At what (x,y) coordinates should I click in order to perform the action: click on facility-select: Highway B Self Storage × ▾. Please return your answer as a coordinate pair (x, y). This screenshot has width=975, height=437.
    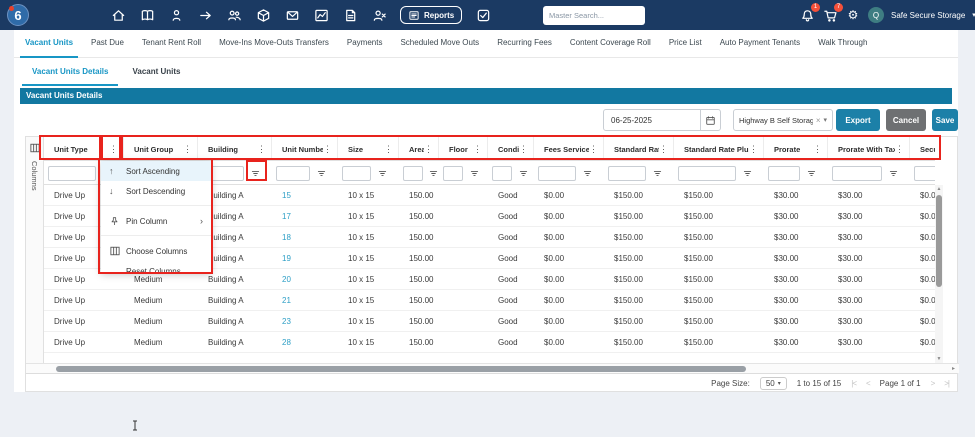
    Looking at the image, I should click on (783, 120).